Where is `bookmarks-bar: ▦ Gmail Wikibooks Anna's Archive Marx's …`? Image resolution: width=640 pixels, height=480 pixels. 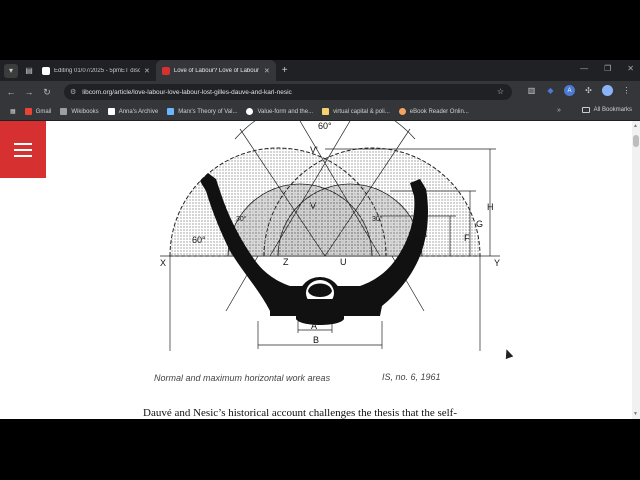
bookmarks-bar: ▦ Gmail Wikibooks Anna's Archive Marx's … is located at coordinates (320, 112).